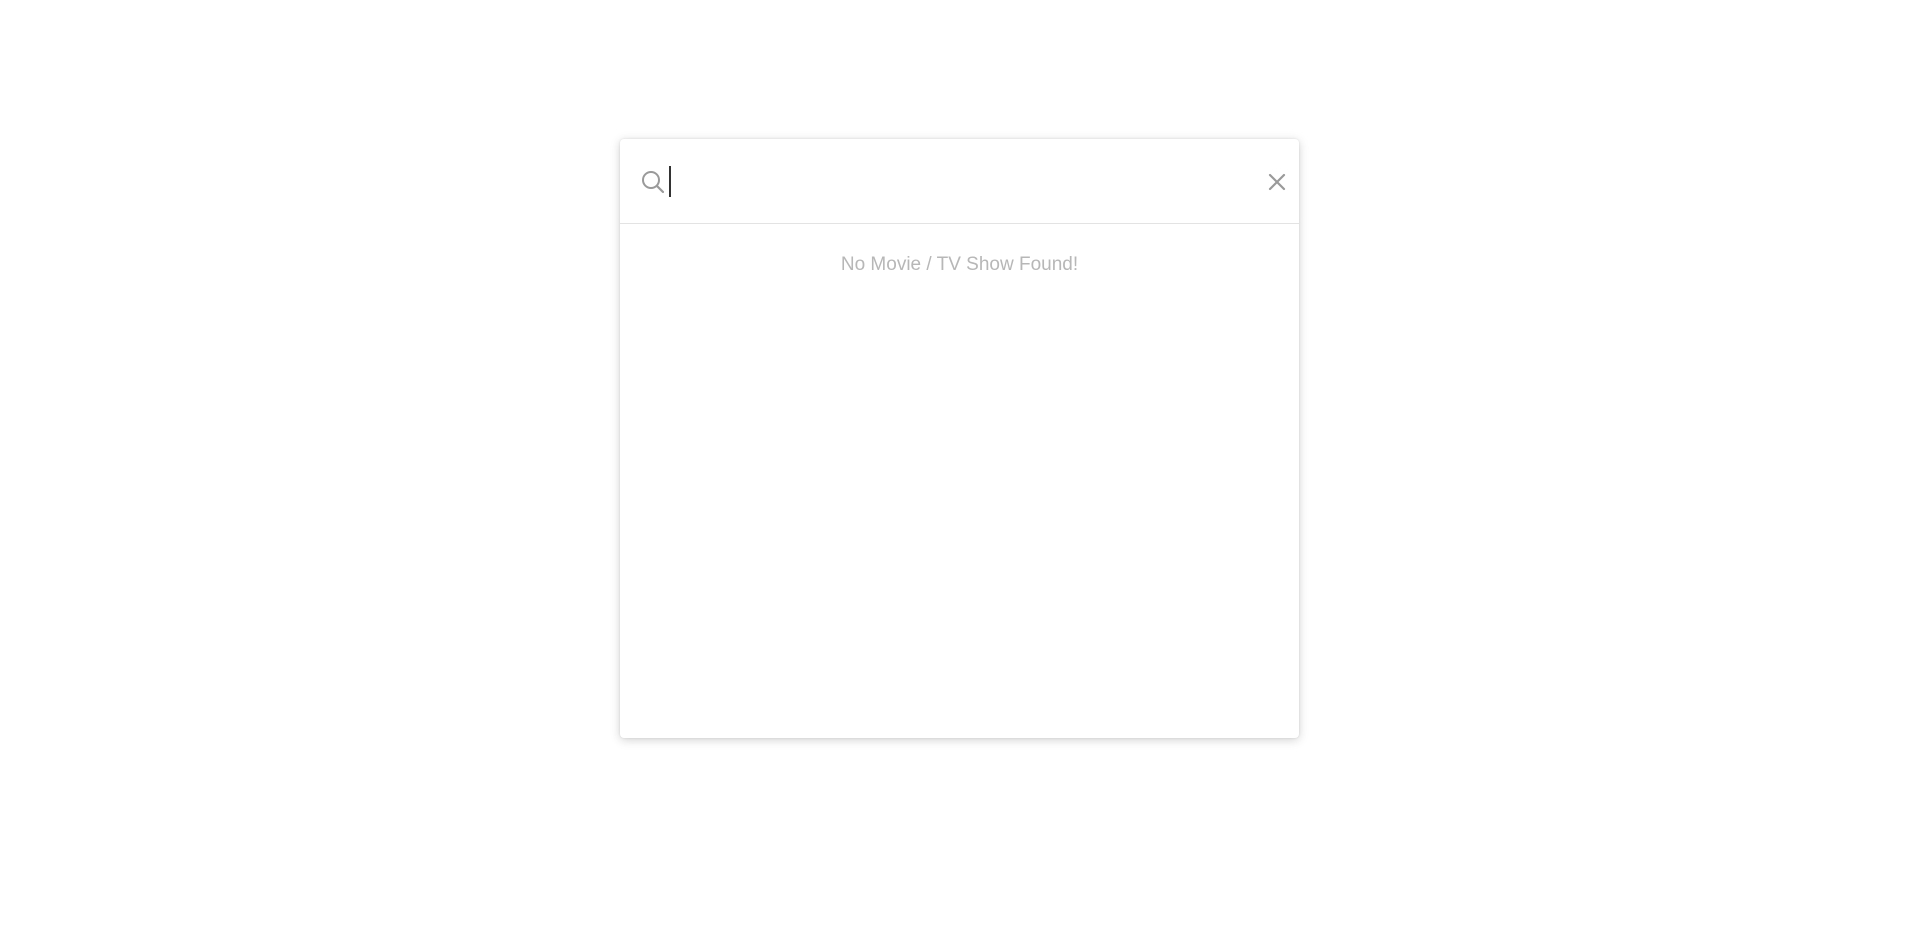  What do you see at coordinates (1277, 182) in the screenshot?
I see `close-icon` at bounding box center [1277, 182].